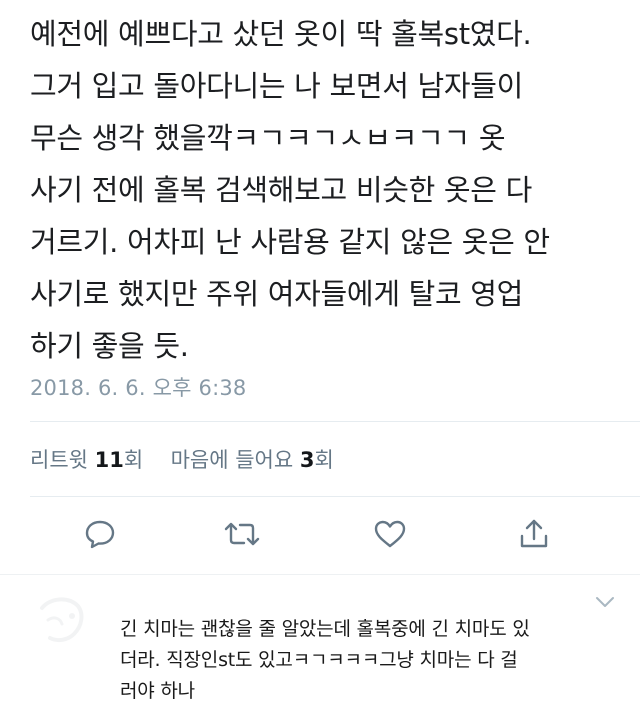  Describe the element at coordinates (319, 660) in the screenshot. I see `reply-text-line: 더라. 직장인st도 있고ㅋㄱㅋㅋㅋ그냥 치마는 다 걸` at that location.